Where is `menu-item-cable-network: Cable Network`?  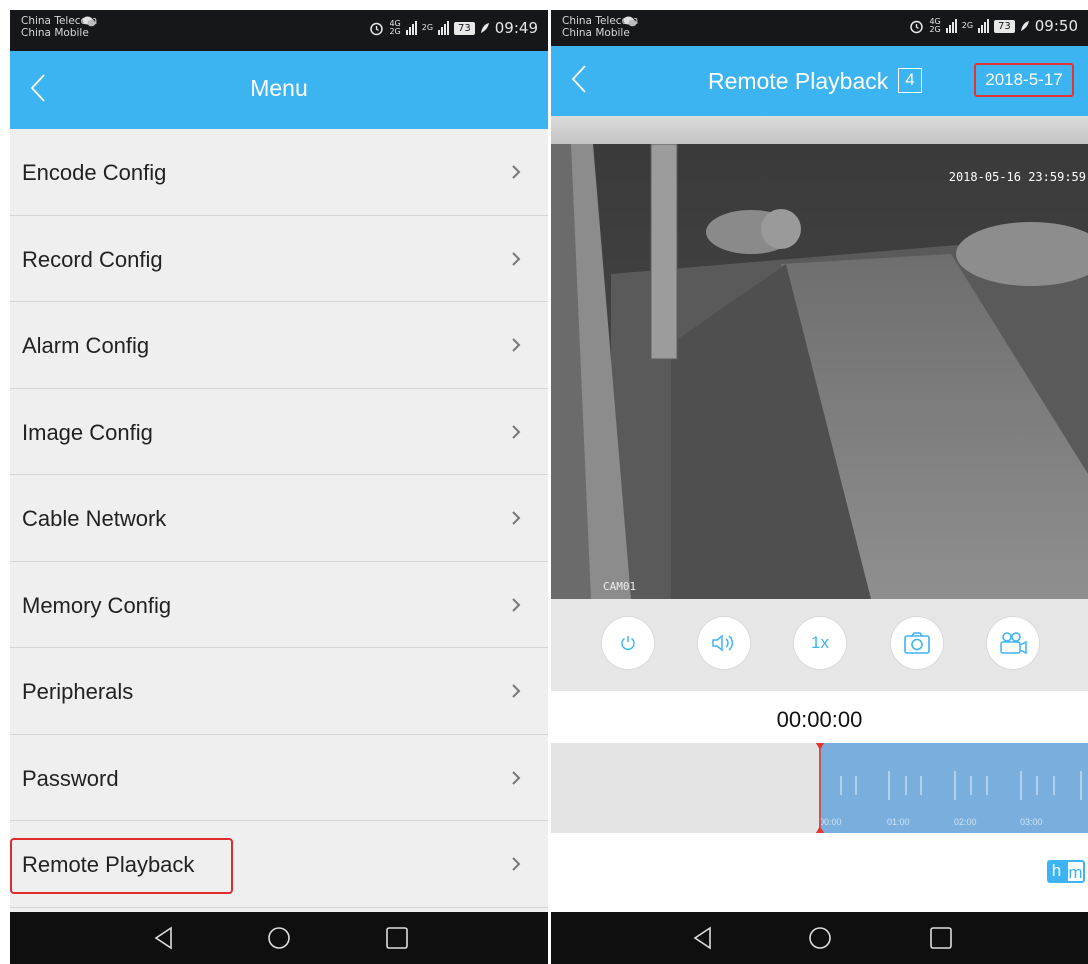 menu-item-cable-network: Cable Network is located at coordinates (279, 518).